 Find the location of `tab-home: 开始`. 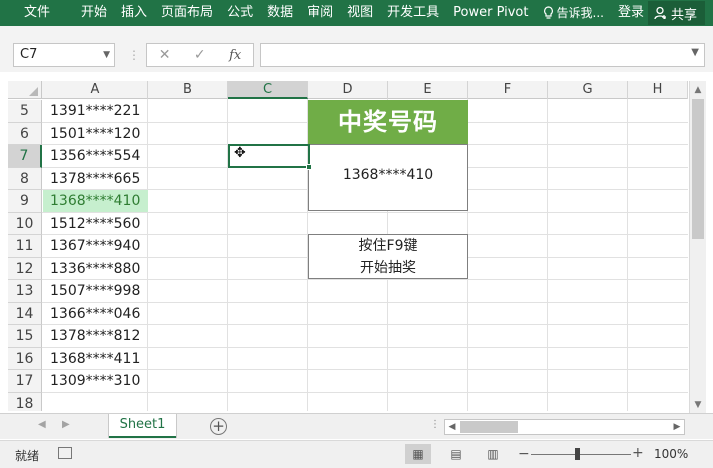

tab-home: 开始 is located at coordinates (94, 13).